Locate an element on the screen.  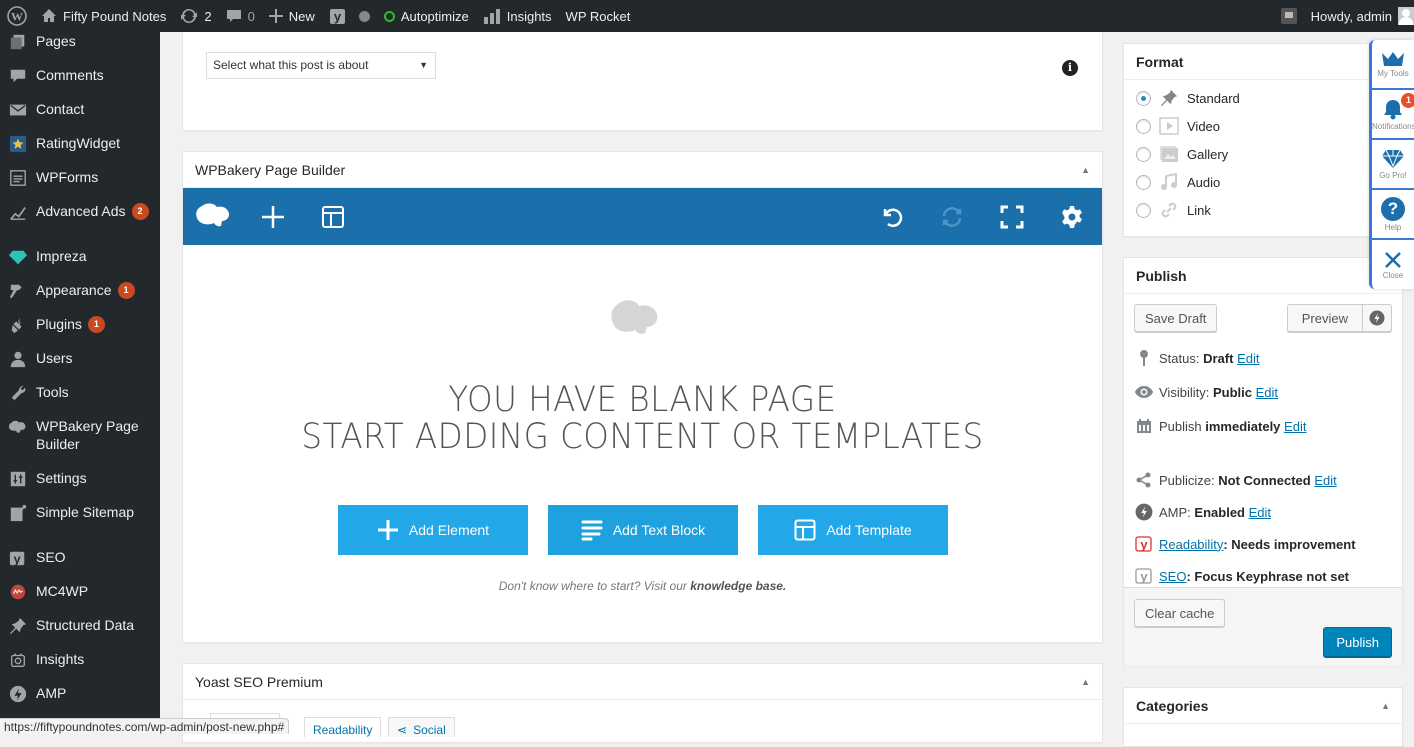
sidebar-item-wpforms: WPForms is located at coordinates (80, 178).